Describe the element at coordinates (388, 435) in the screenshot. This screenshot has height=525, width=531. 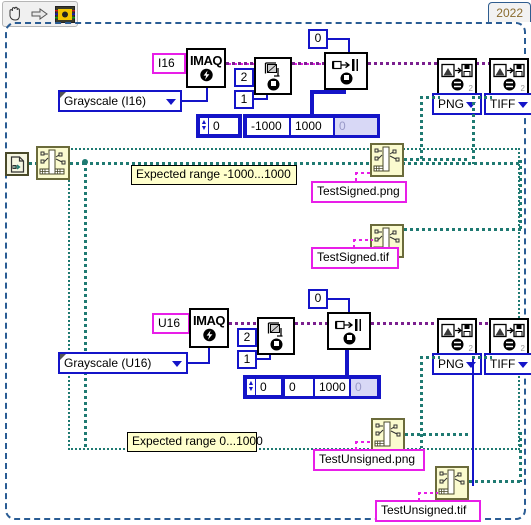
I see `build-path-node-unsigned-png` at that location.